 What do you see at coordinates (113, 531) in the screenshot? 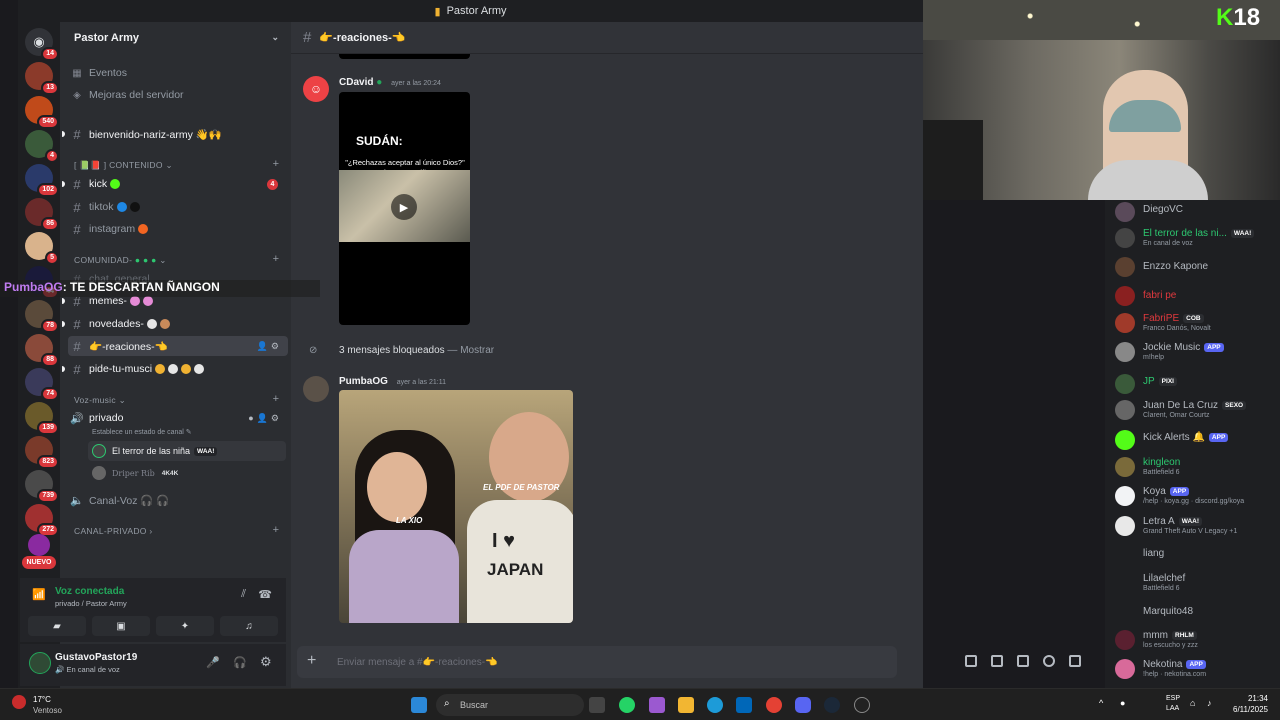
I see `category-canal-privado: CANAL-PRIVADO ›` at bounding box center [113, 531].